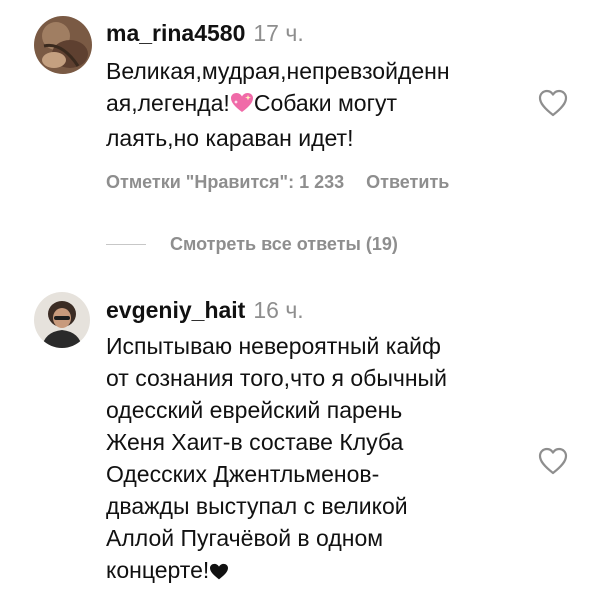 This screenshot has height=589, width=600. What do you see at coordinates (325, 103) in the screenshot?
I see `comment-line-part: Собаки могут` at bounding box center [325, 103].